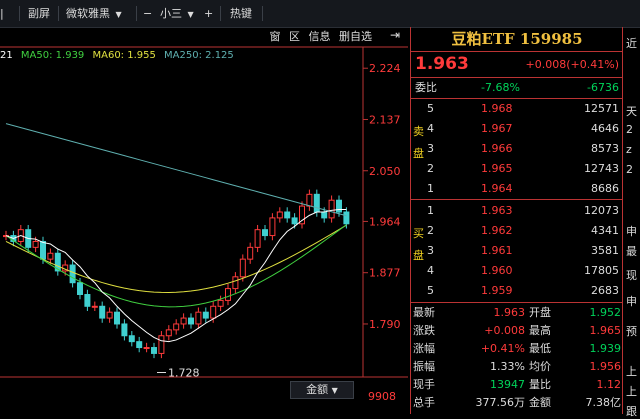 The width and height of the screenshot is (640, 419). What do you see at coordinates (94, 14) in the screenshot?
I see `font-family-dropdown: 微软雅黑 ▼` at bounding box center [94, 14].